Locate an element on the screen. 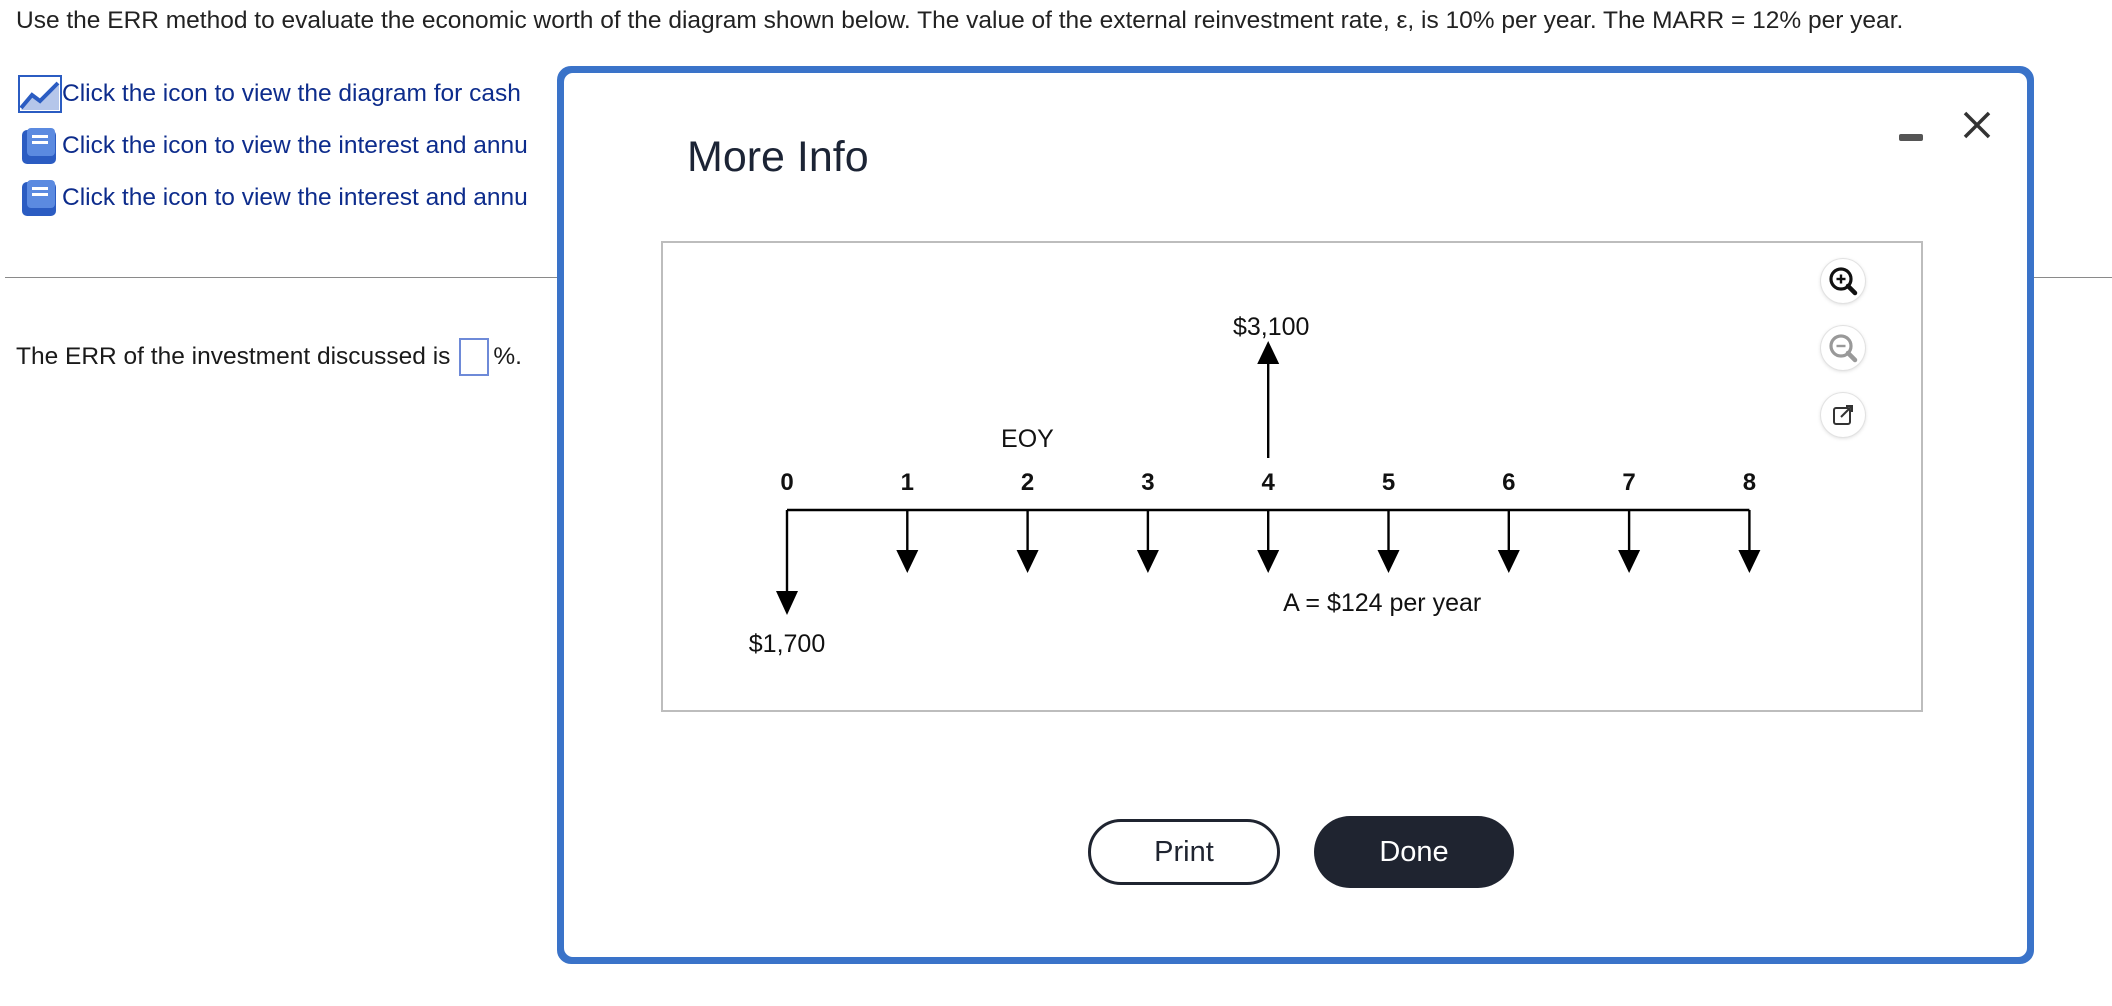 The width and height of the screenshot is (2112, 1006). zoom-out-button is located at coordinates (1843, 348).